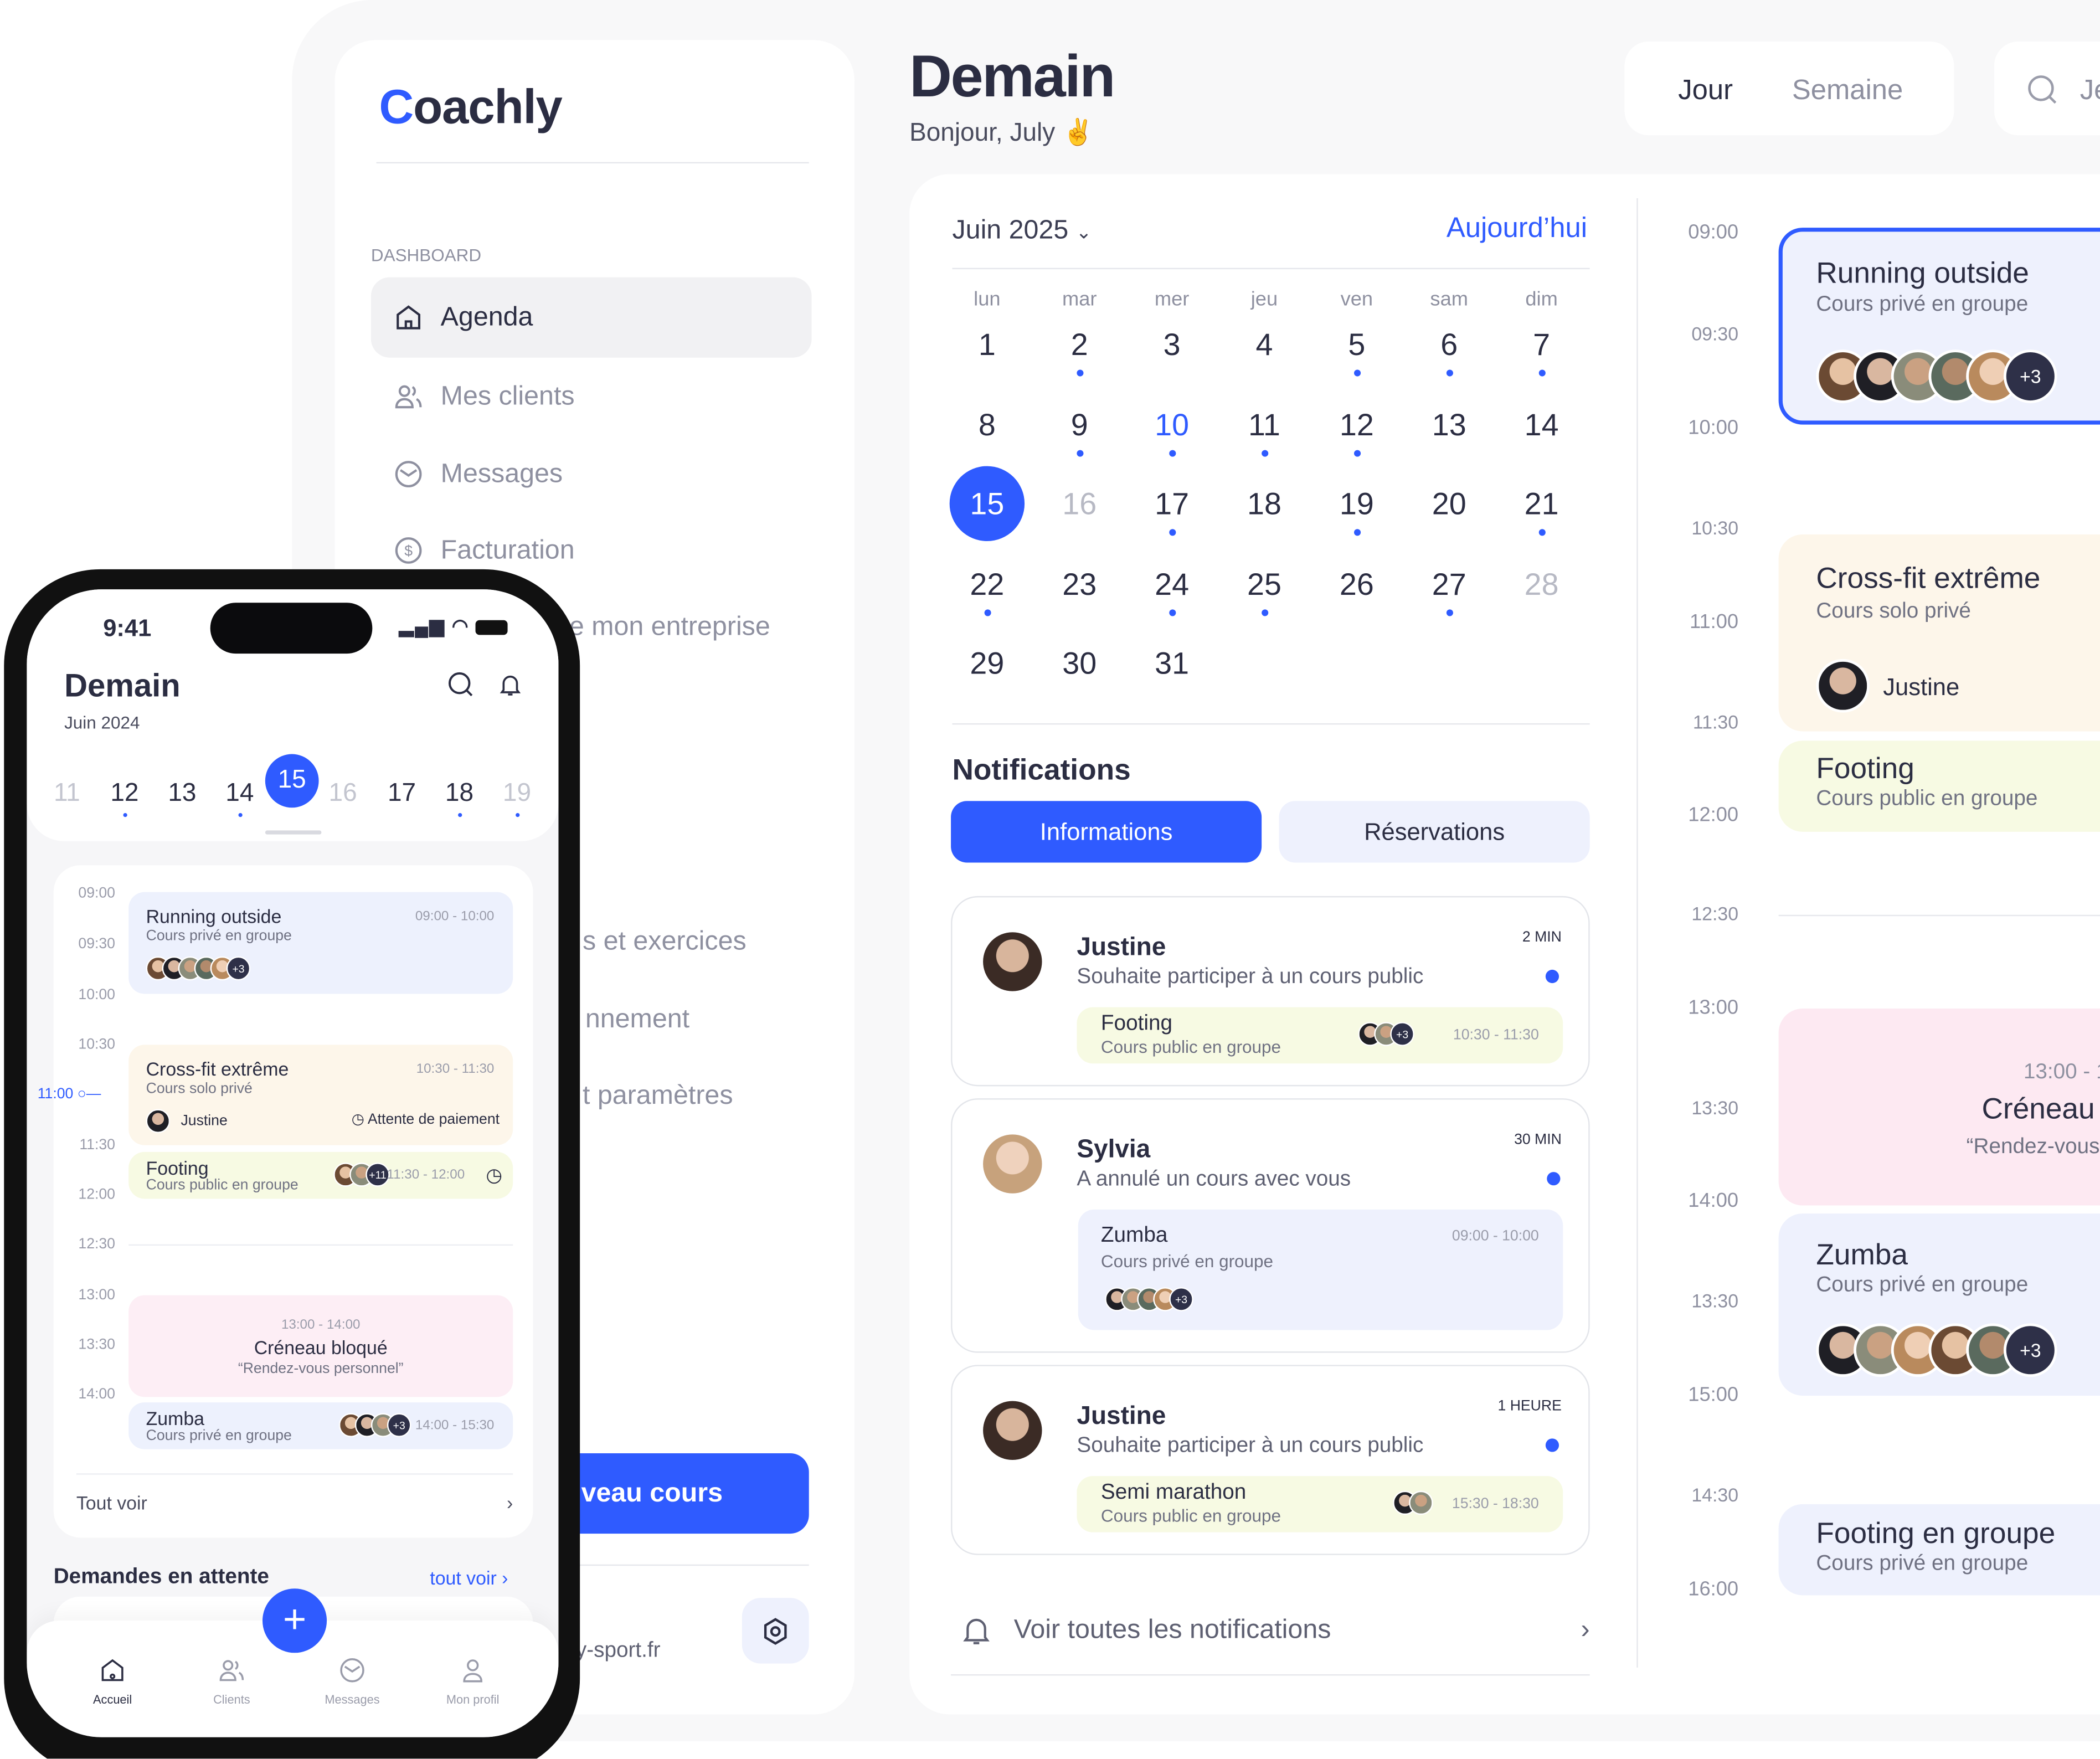 This screenshot has height=1759, width=2100. What do you see at coordinates (1079, 584) in the screenshot?
I see `calendar-day: 23` at bounding box center [1079, 584].